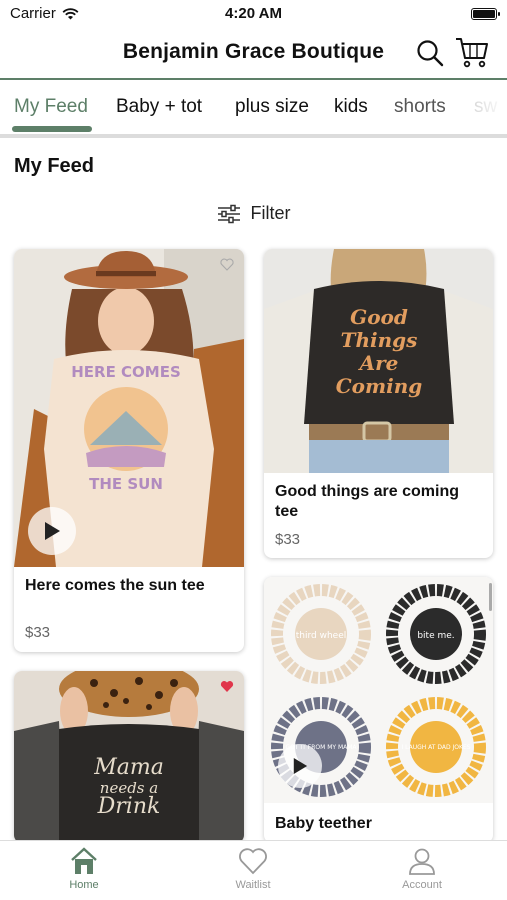 This screenshot has width=507, height=900. I want to click on tabs-fade, so click(477, 108).